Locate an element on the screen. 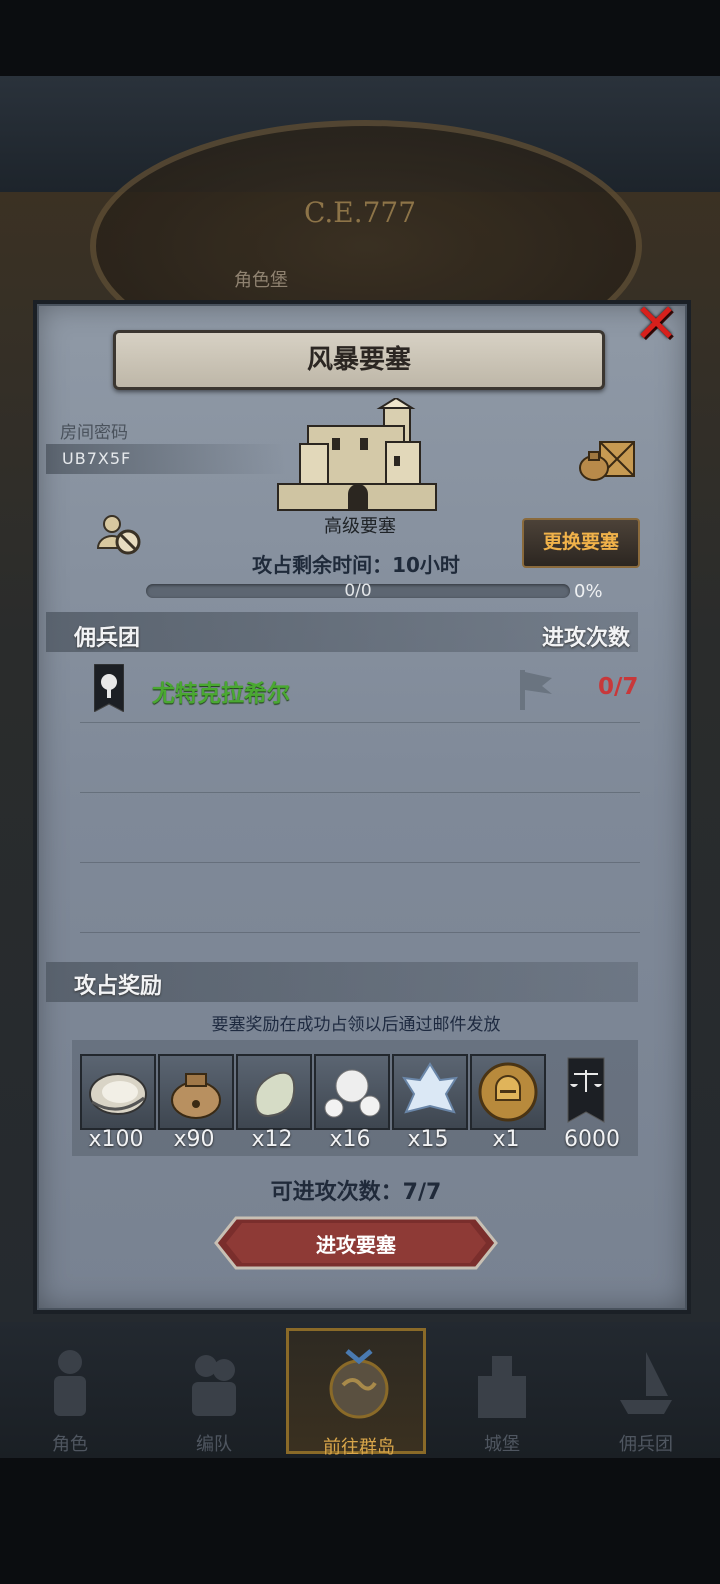  nav-label: 佣兵团 is located at coordinates (646, 1444).